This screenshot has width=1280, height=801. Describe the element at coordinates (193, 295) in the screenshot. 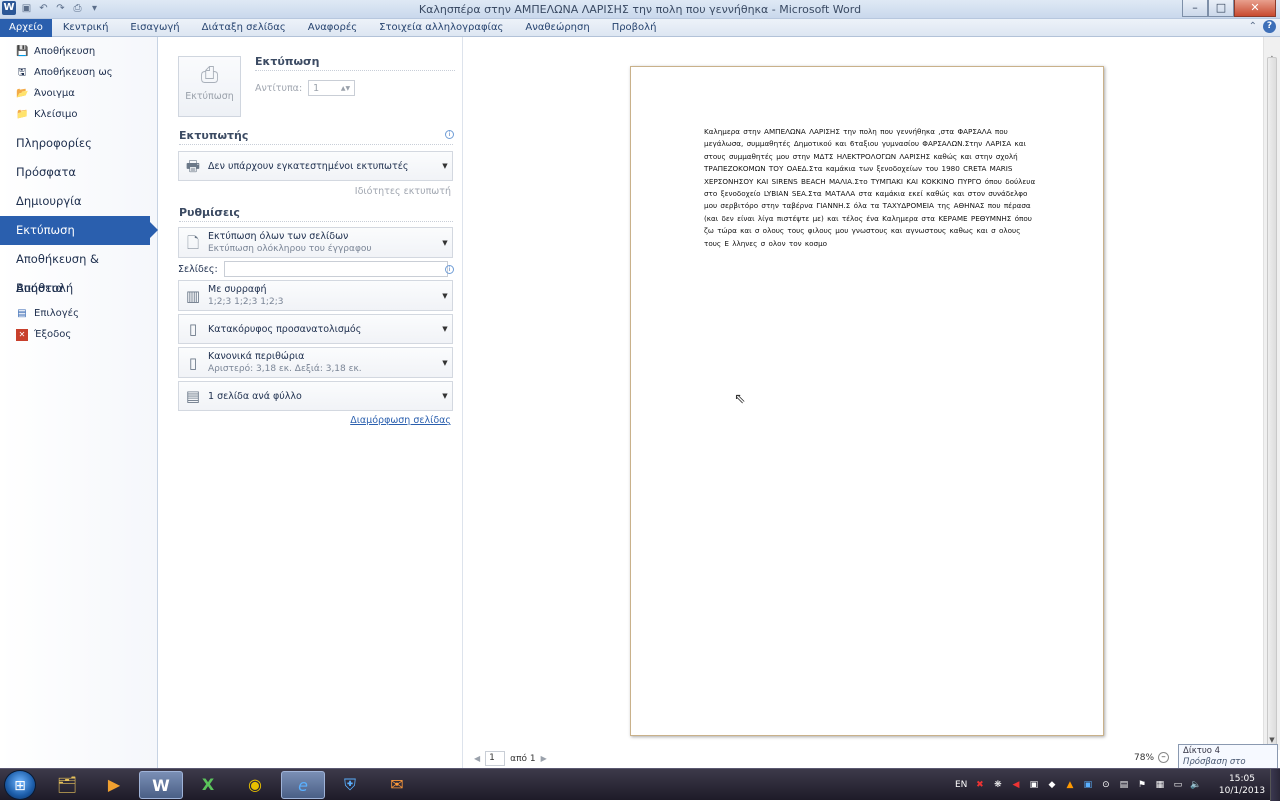

I see `collate-icon: ▥` at that location.